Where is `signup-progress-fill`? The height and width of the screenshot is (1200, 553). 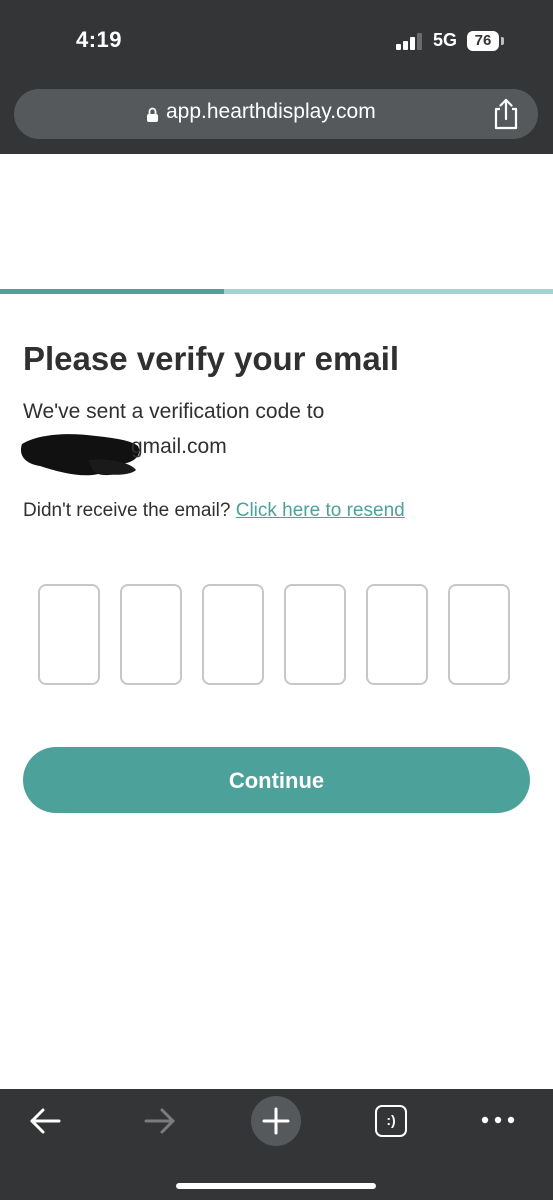 signup-progress-fill is located at coordinates (112, 291).